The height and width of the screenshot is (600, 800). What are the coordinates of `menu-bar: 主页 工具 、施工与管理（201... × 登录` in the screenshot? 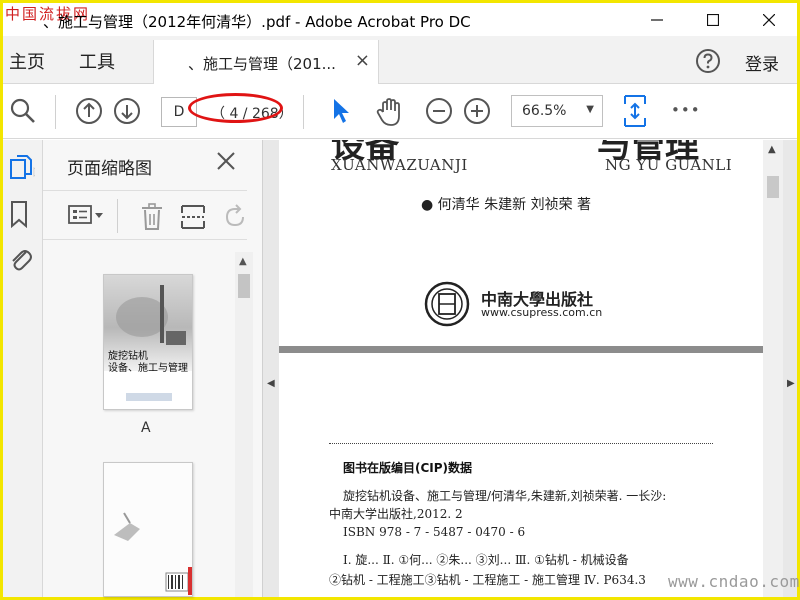 It's located at (400, 60).